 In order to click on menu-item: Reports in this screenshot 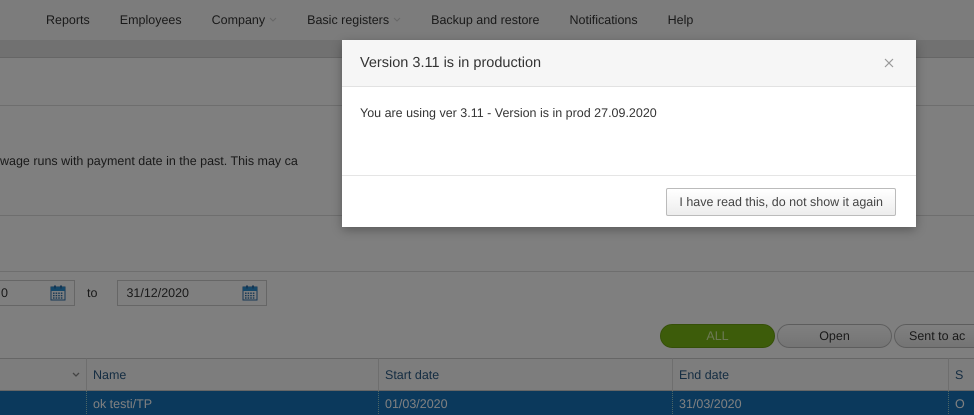, I will do `click(68, 20)`.